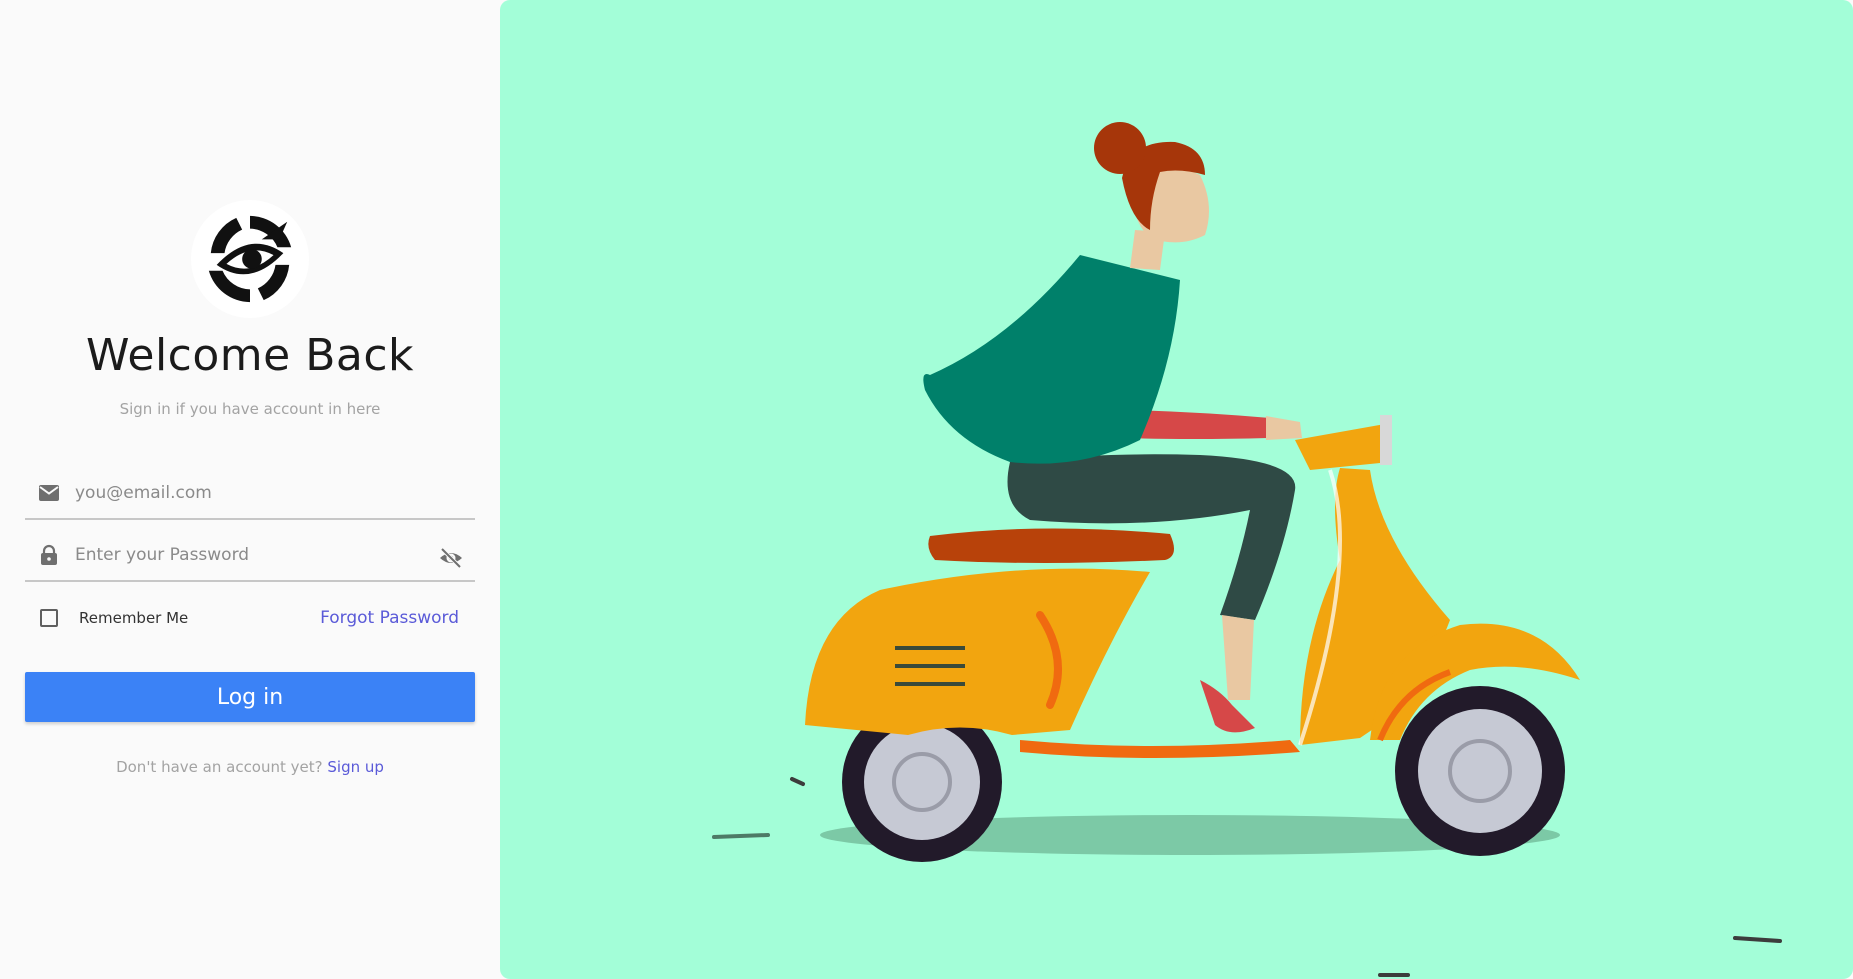 Image resolution: width=1853 pixels, height=979 pixels. Describe the element at coordinates (245, 493) in the screenshot. I see `email-input` at that location.